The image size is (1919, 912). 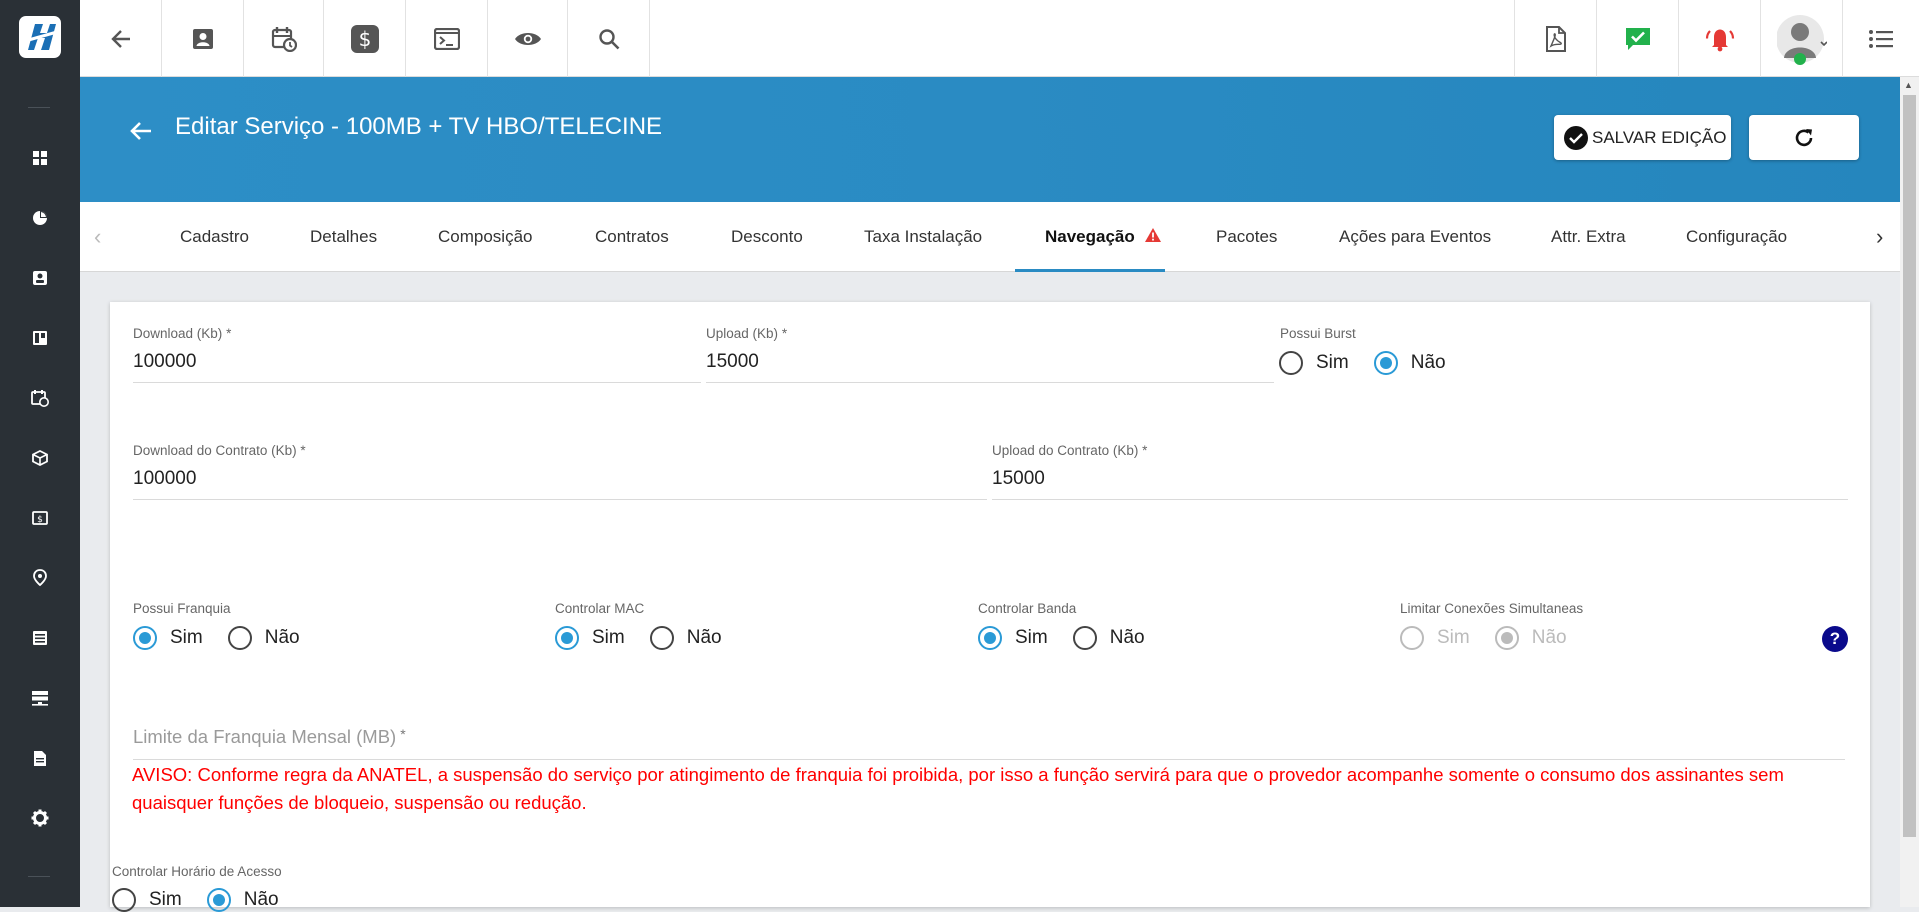 What do you see at coordinates (1291, 363) in the screenshot?
I see `possui-burst-sim-radio` at bounding box center [1291, 363].